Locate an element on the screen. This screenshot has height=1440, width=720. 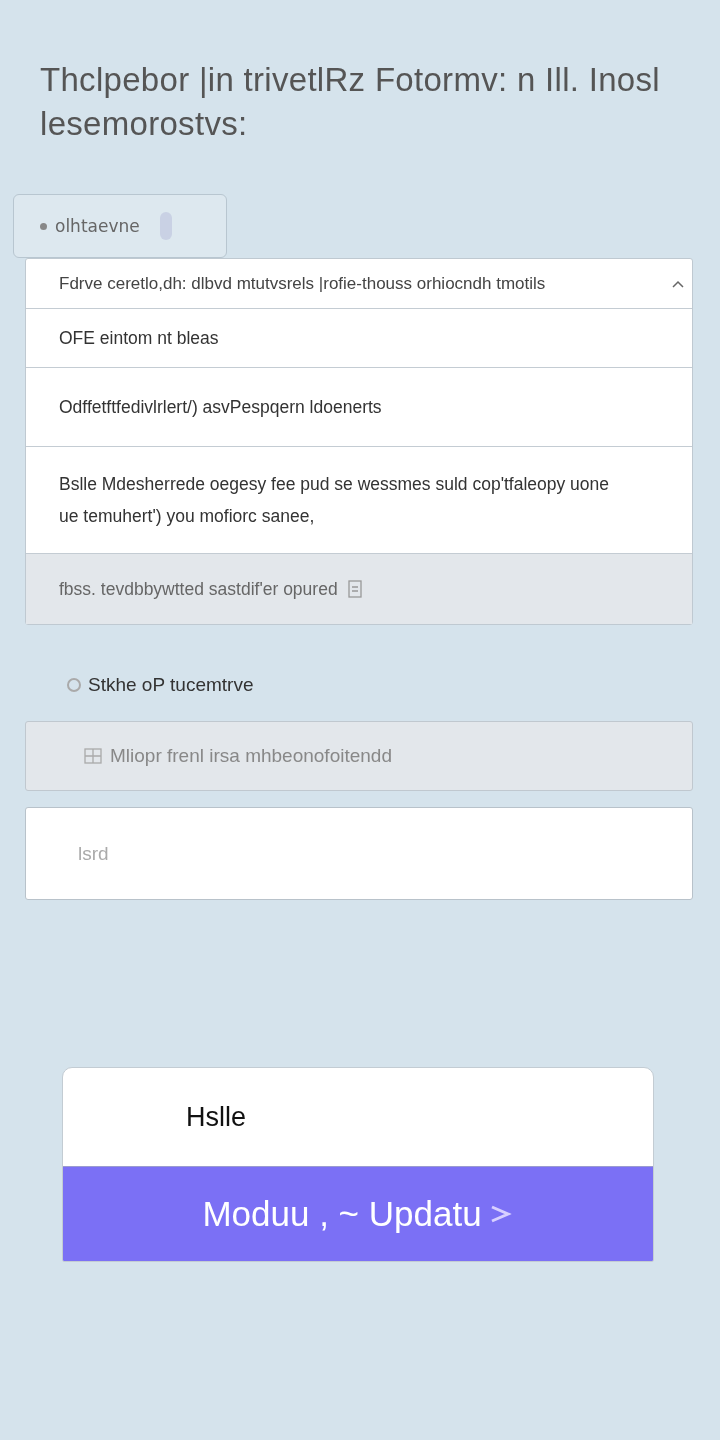
document-icon is located at coordinates (354, 589).